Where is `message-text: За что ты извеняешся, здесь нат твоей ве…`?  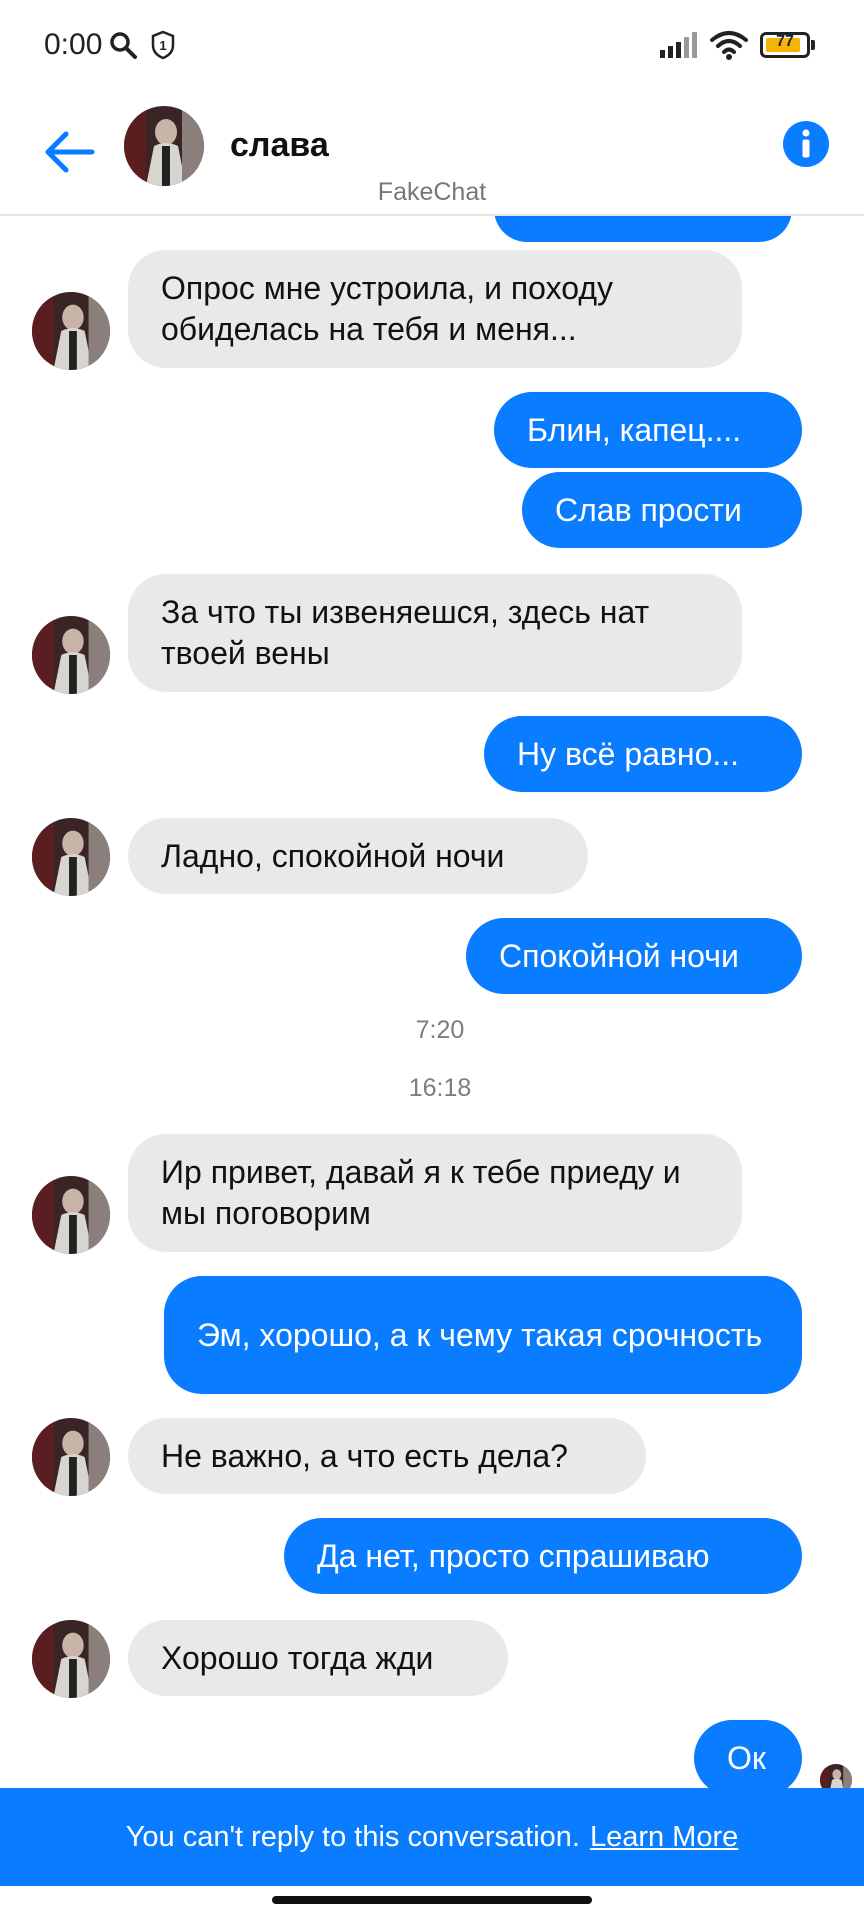
message-text: За что ты извеняешся, здесь нат твоей ве… is located at coordinates (405, 632).